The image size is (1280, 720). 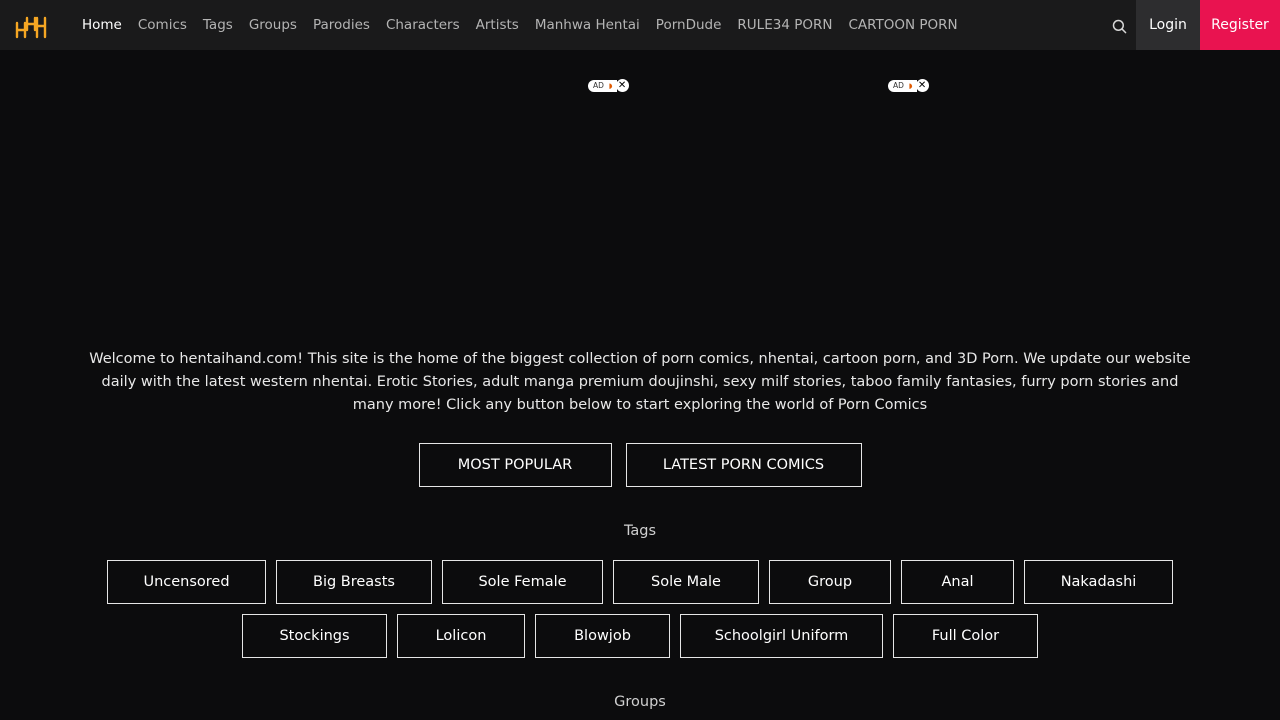 What do you see at coordinates (461, 636) in the screenshot?
I see `tag-lolicon: Lolicon` at bounding box center [461, 636].